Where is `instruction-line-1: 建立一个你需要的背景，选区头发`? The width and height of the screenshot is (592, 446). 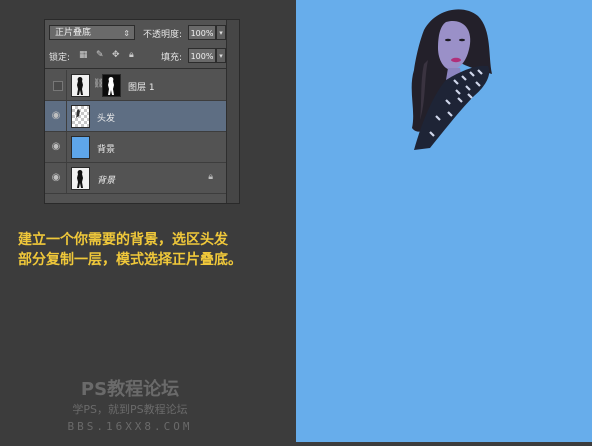 instruction-line-1: 建立一个你需要的背景，选区头发 is located at coordinates (123, 240).